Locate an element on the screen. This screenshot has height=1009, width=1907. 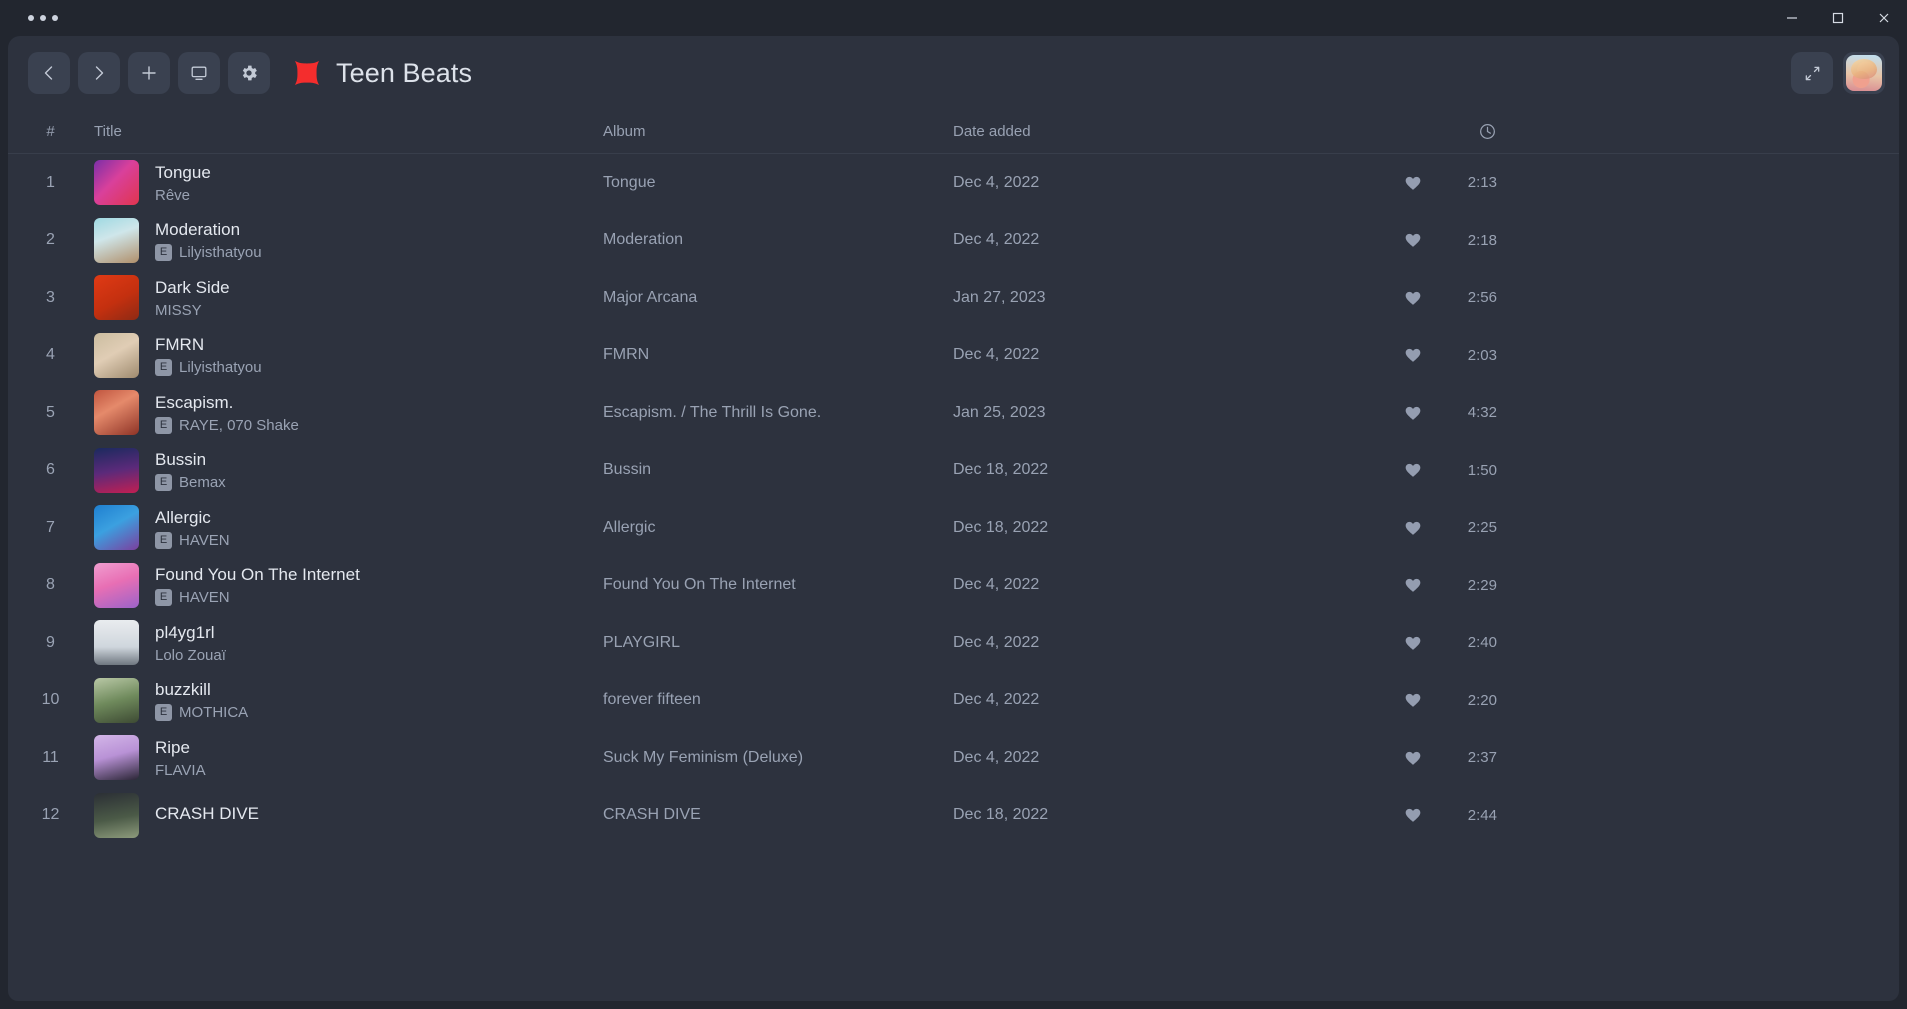
header-duration is located at coordinates (1479, 131).